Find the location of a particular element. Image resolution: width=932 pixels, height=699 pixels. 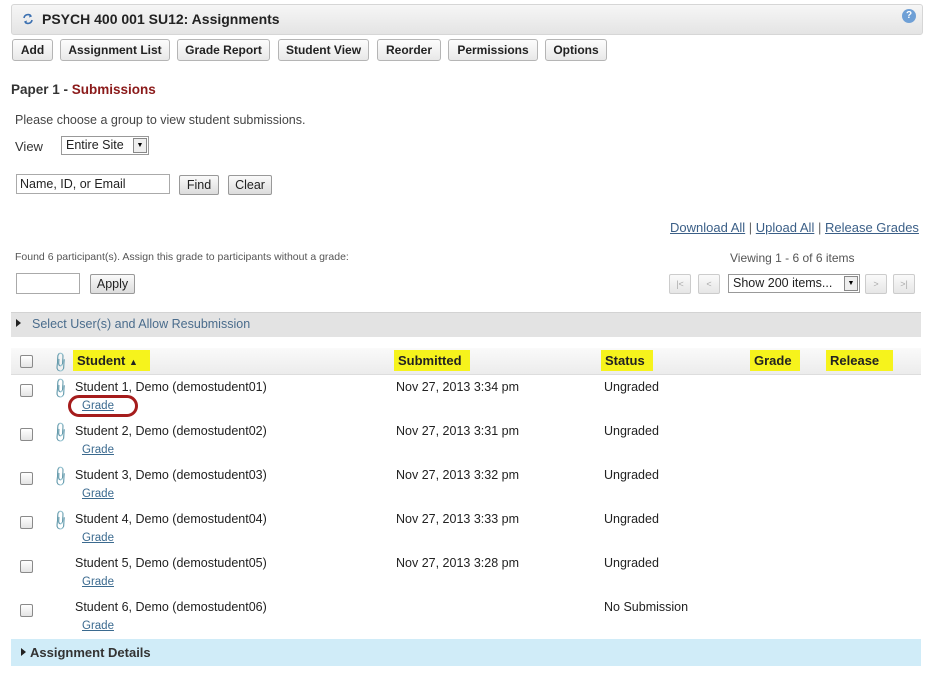

assignment-details-toggle: Assignment Details is located at coordinates (90, 652).